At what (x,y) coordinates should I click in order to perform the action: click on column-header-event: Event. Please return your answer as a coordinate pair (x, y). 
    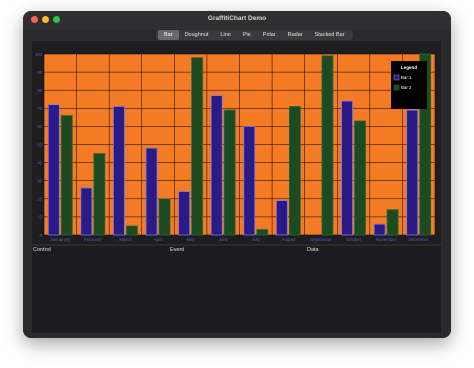
    Looking at the image, I should click on (177, 250).